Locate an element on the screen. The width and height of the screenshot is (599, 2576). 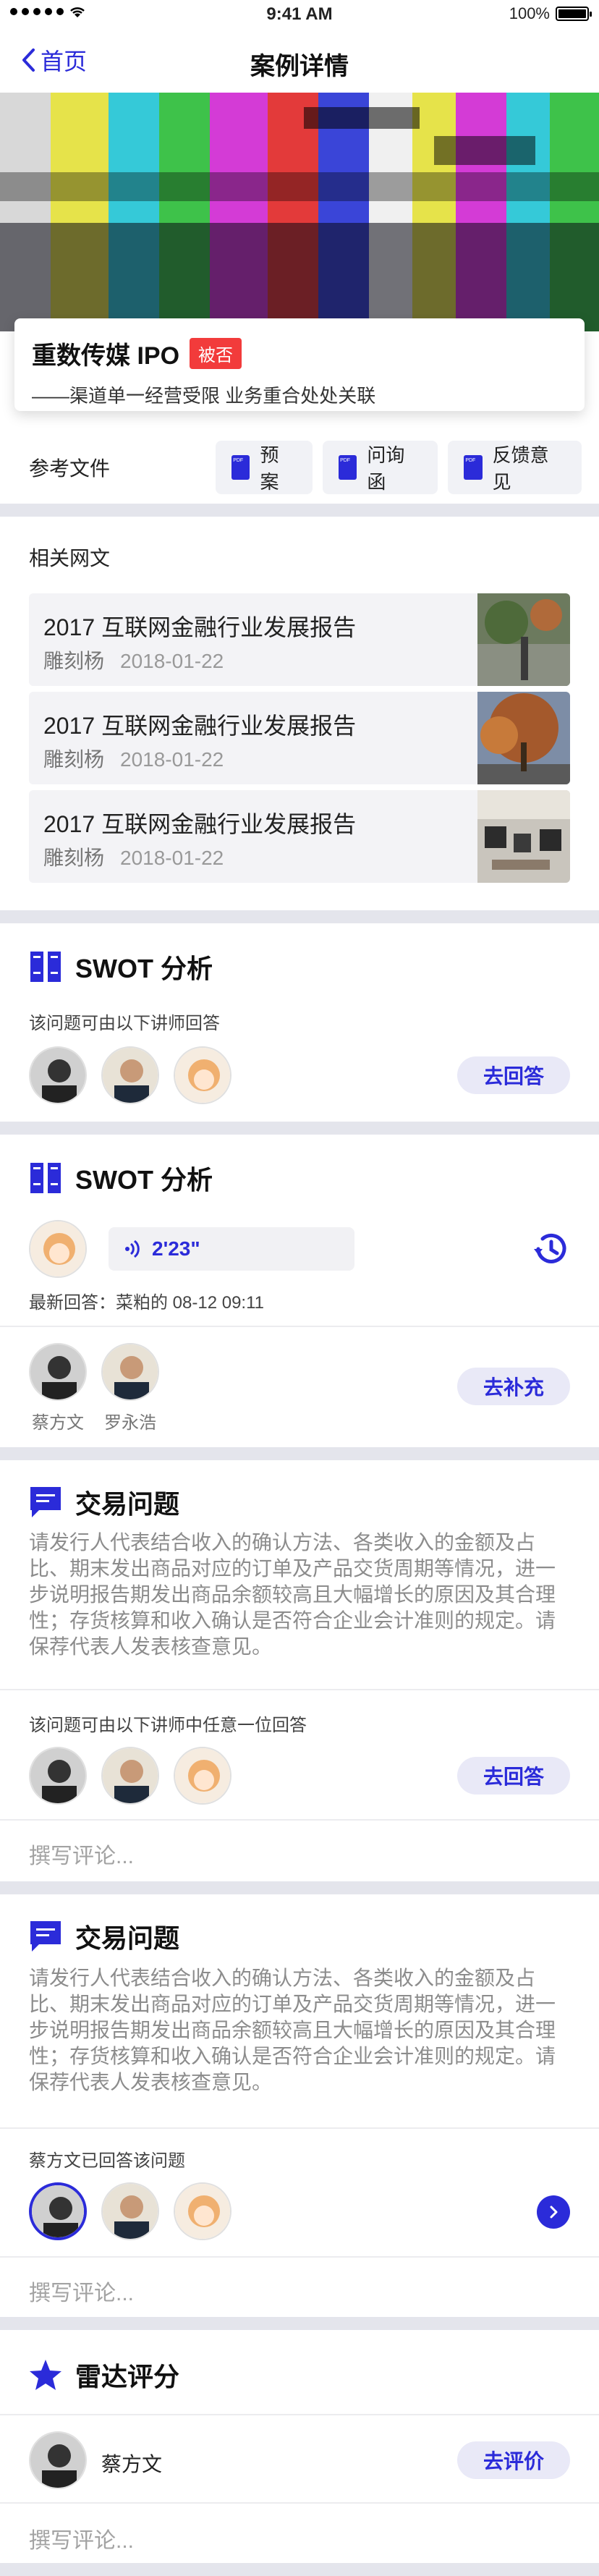
ref-plan-button: 预案 is located at coordinates (264, 468).